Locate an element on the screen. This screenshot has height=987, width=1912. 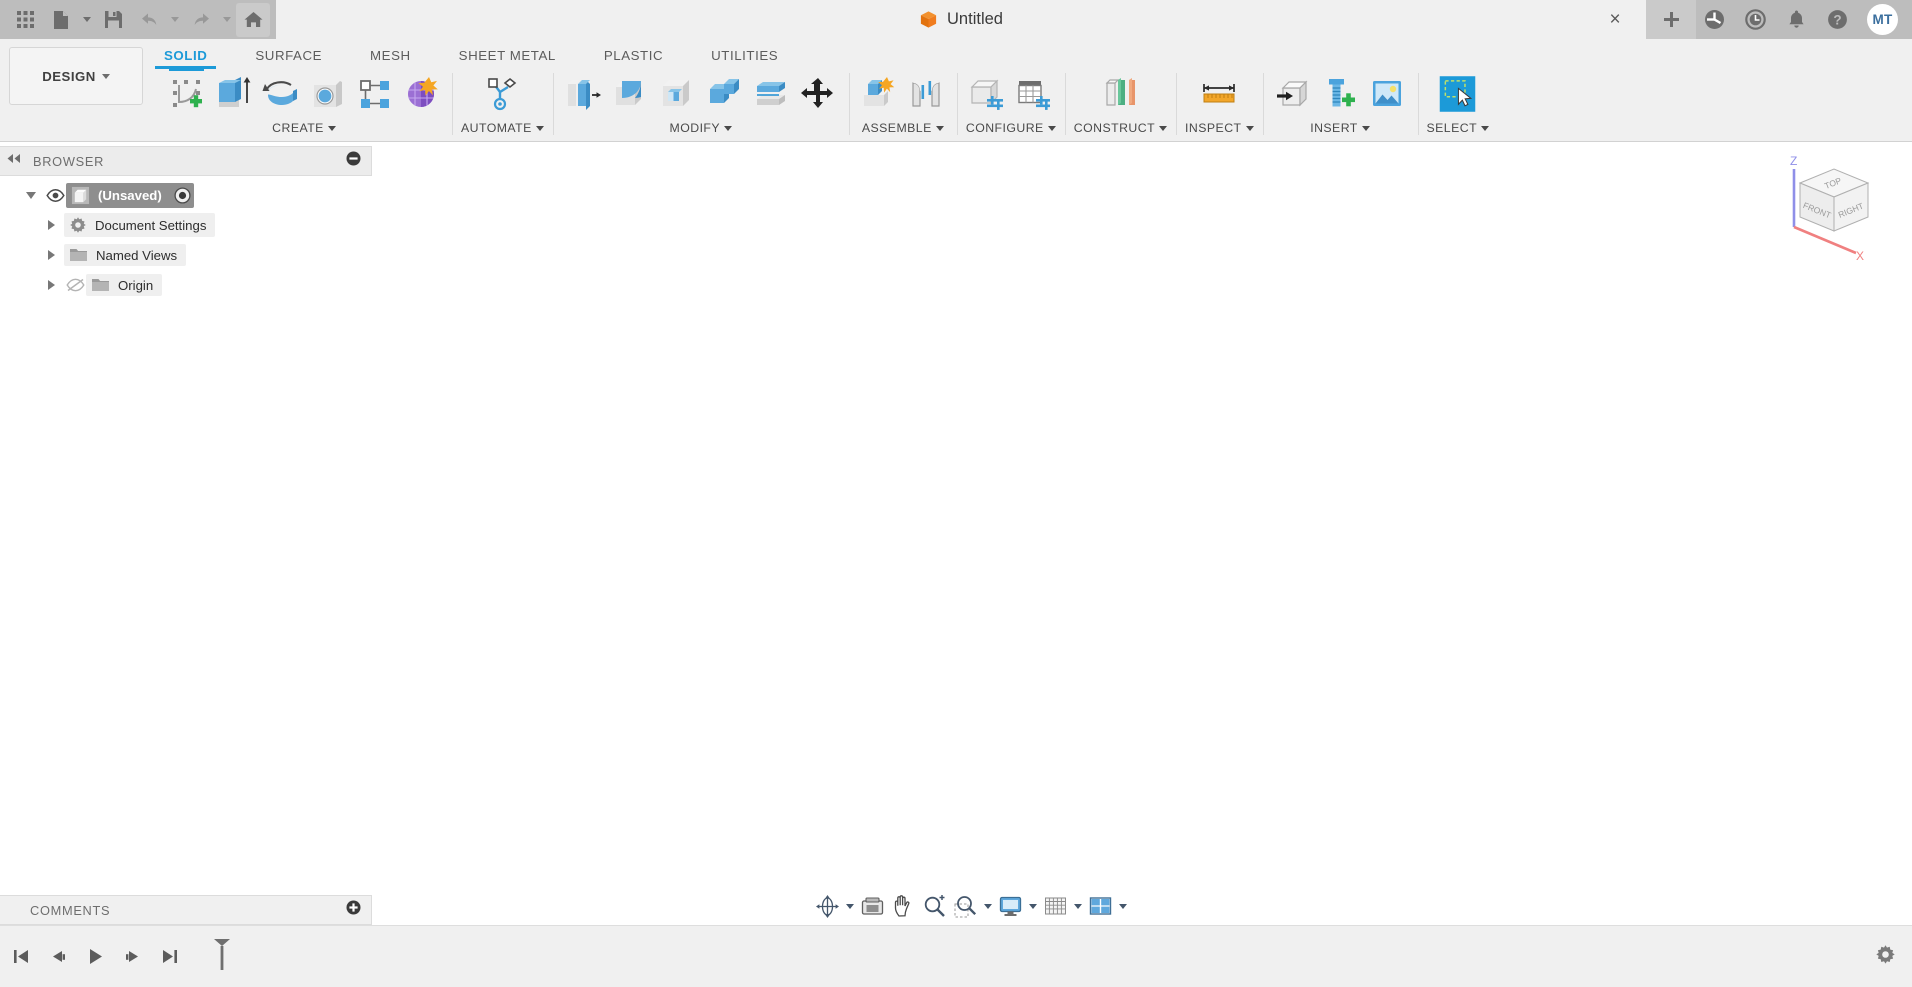
combine-button is located at coordinates (724, 94).